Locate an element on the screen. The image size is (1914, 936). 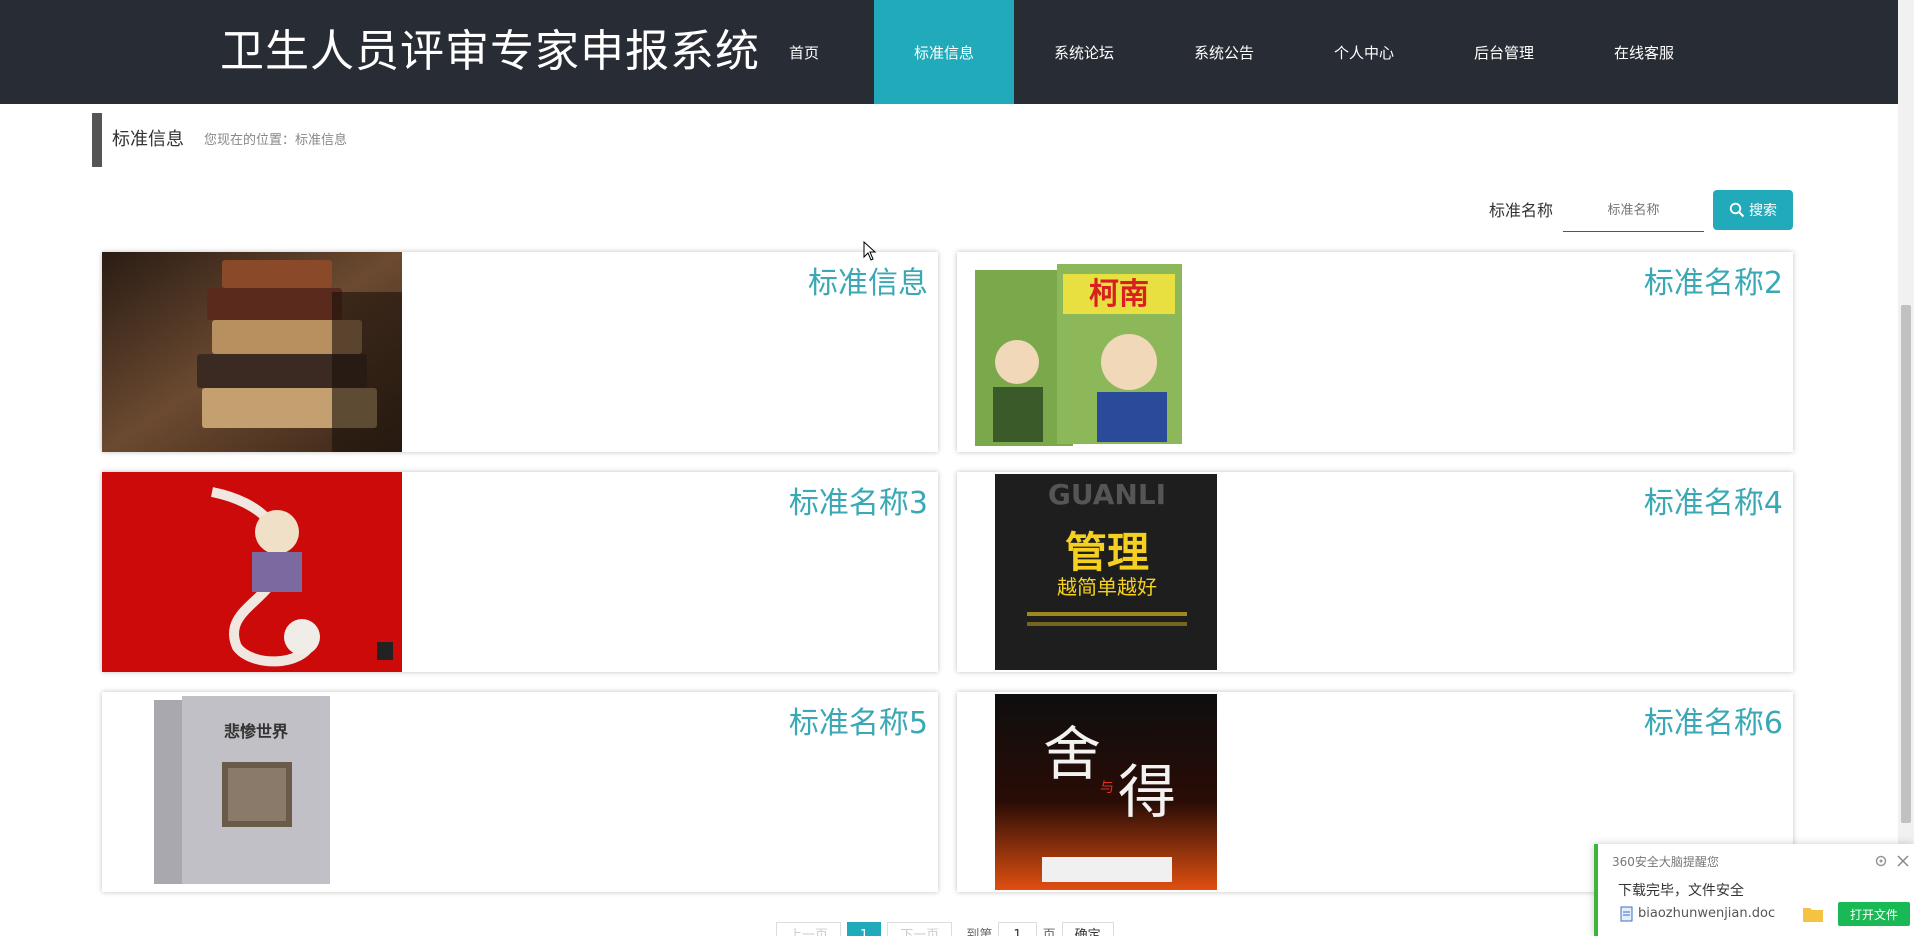
card-image-book-stack is located at coordinates (252, 352).